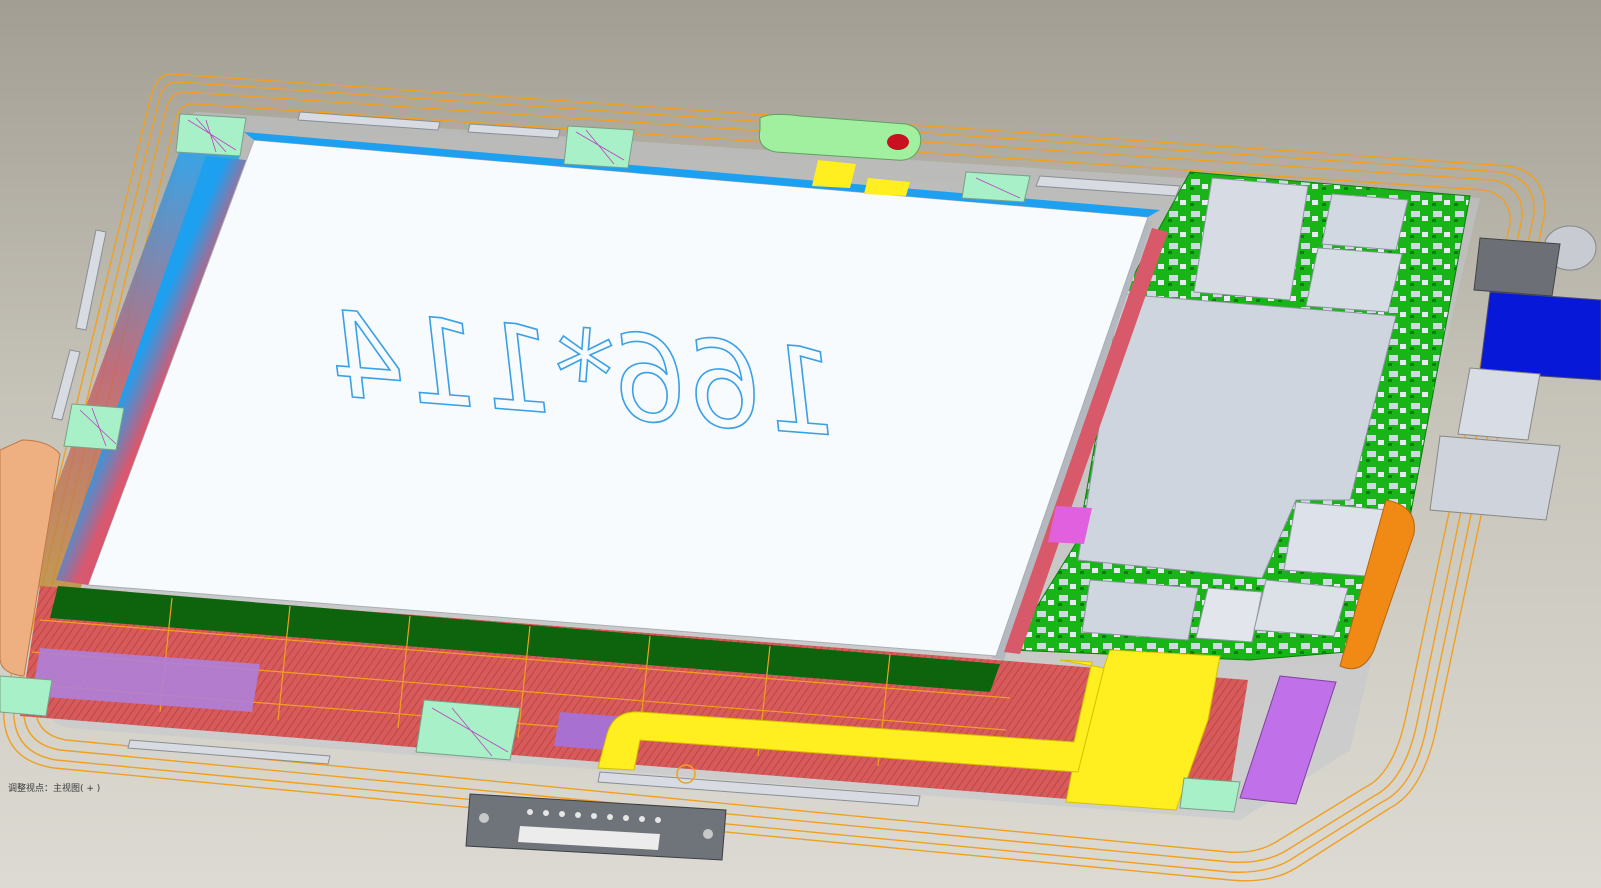  I want to click on pcb-component-icon, so click(596, 827).